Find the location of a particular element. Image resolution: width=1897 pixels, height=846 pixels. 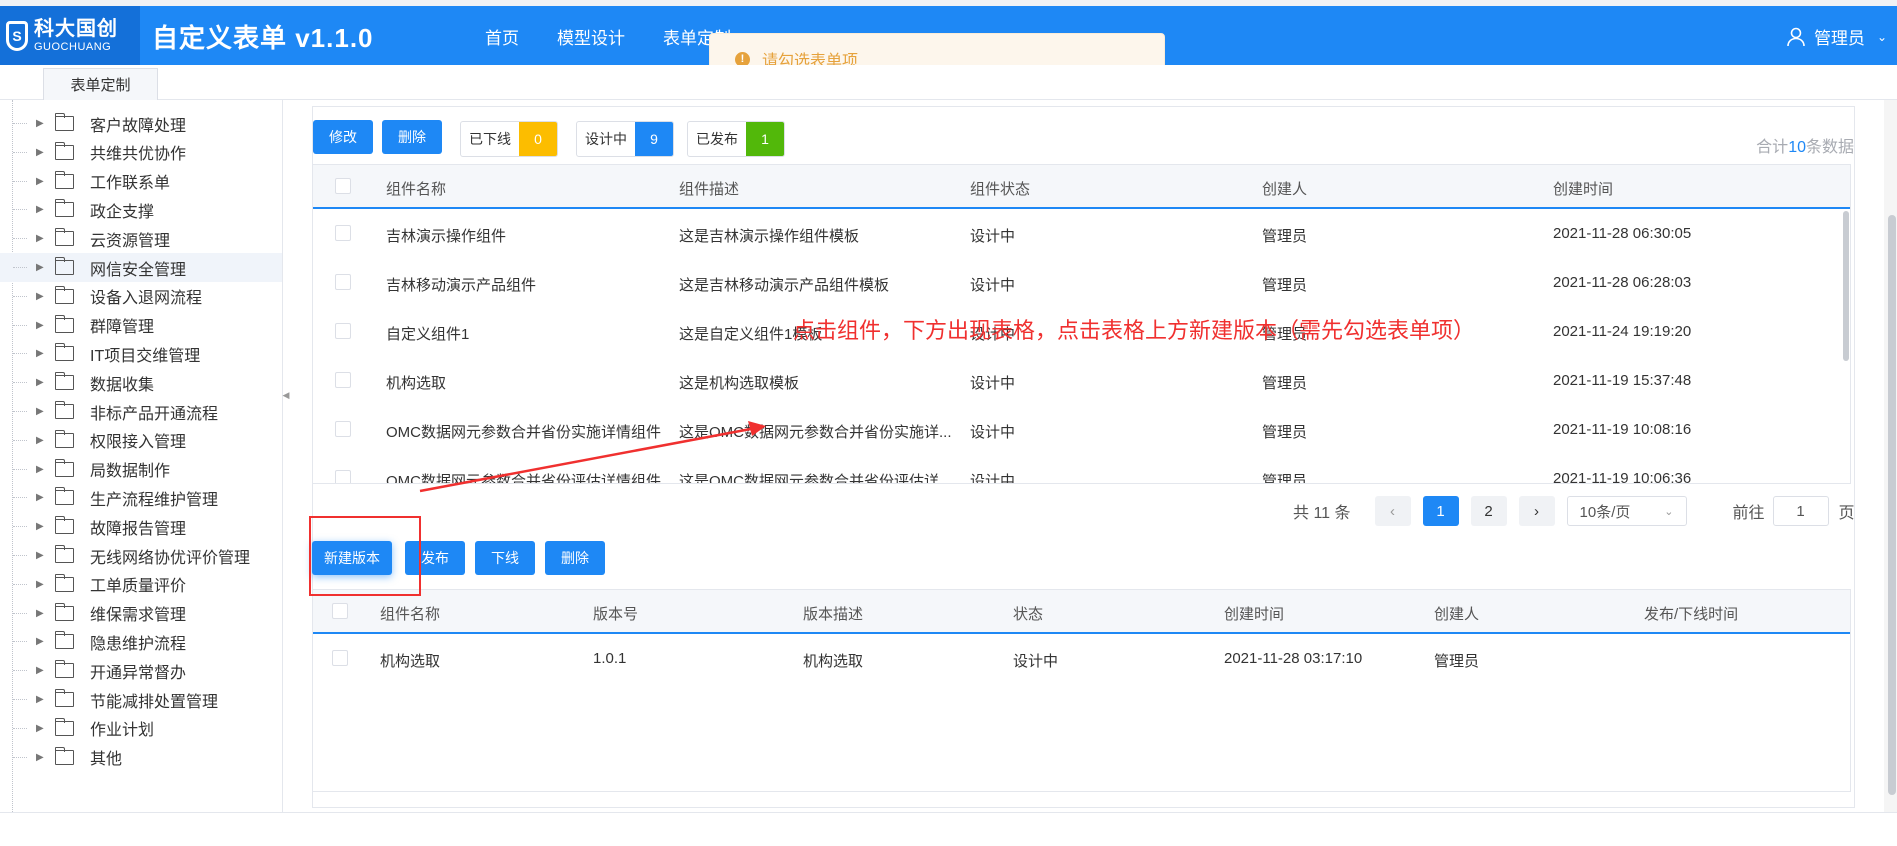

tree-item: ▶ 隐患维护流程 is located at coordinates (141, 641).